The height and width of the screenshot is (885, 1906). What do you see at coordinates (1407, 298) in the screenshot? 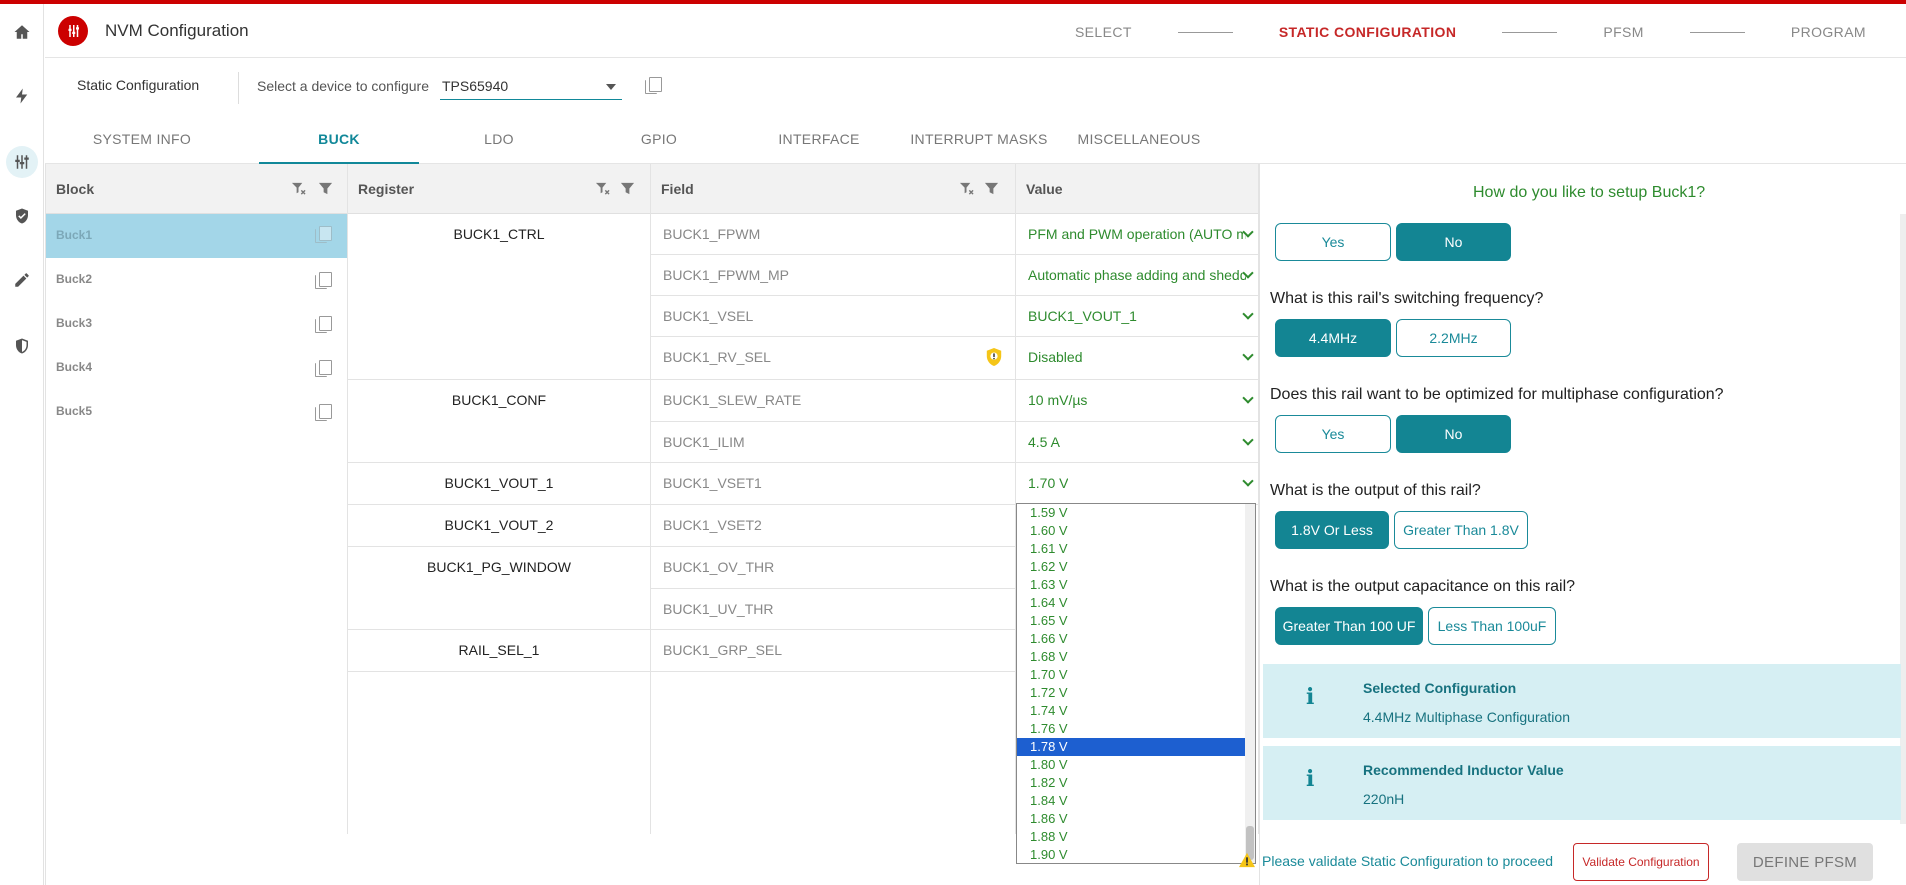
I see `question-switching-frequency: What is this rail's switching frequency?` at bounding box center [1407, 298].